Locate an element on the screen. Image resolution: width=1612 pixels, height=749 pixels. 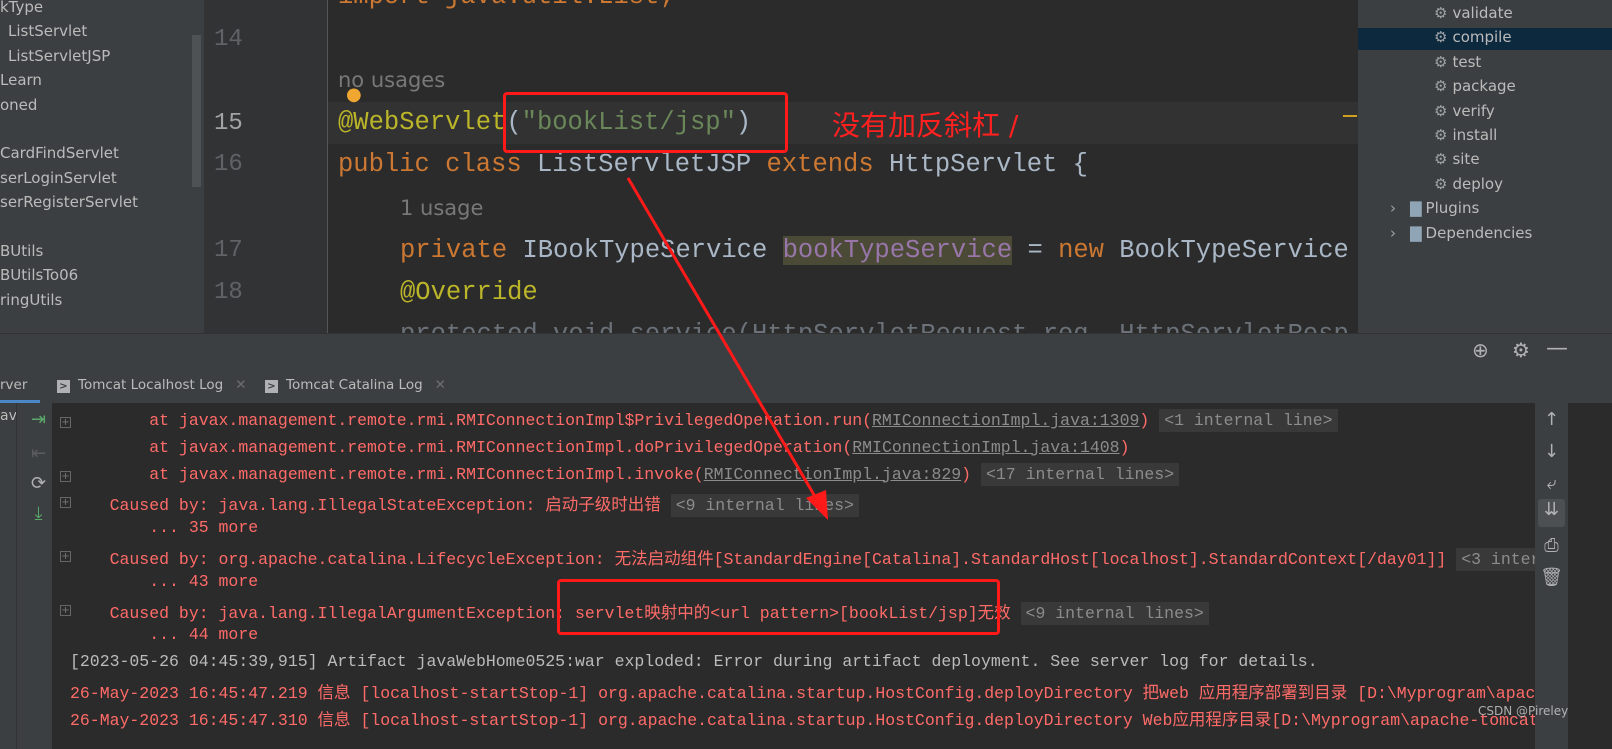
watermark: CSDN @Pireley is located at coordinates (1523, 711).